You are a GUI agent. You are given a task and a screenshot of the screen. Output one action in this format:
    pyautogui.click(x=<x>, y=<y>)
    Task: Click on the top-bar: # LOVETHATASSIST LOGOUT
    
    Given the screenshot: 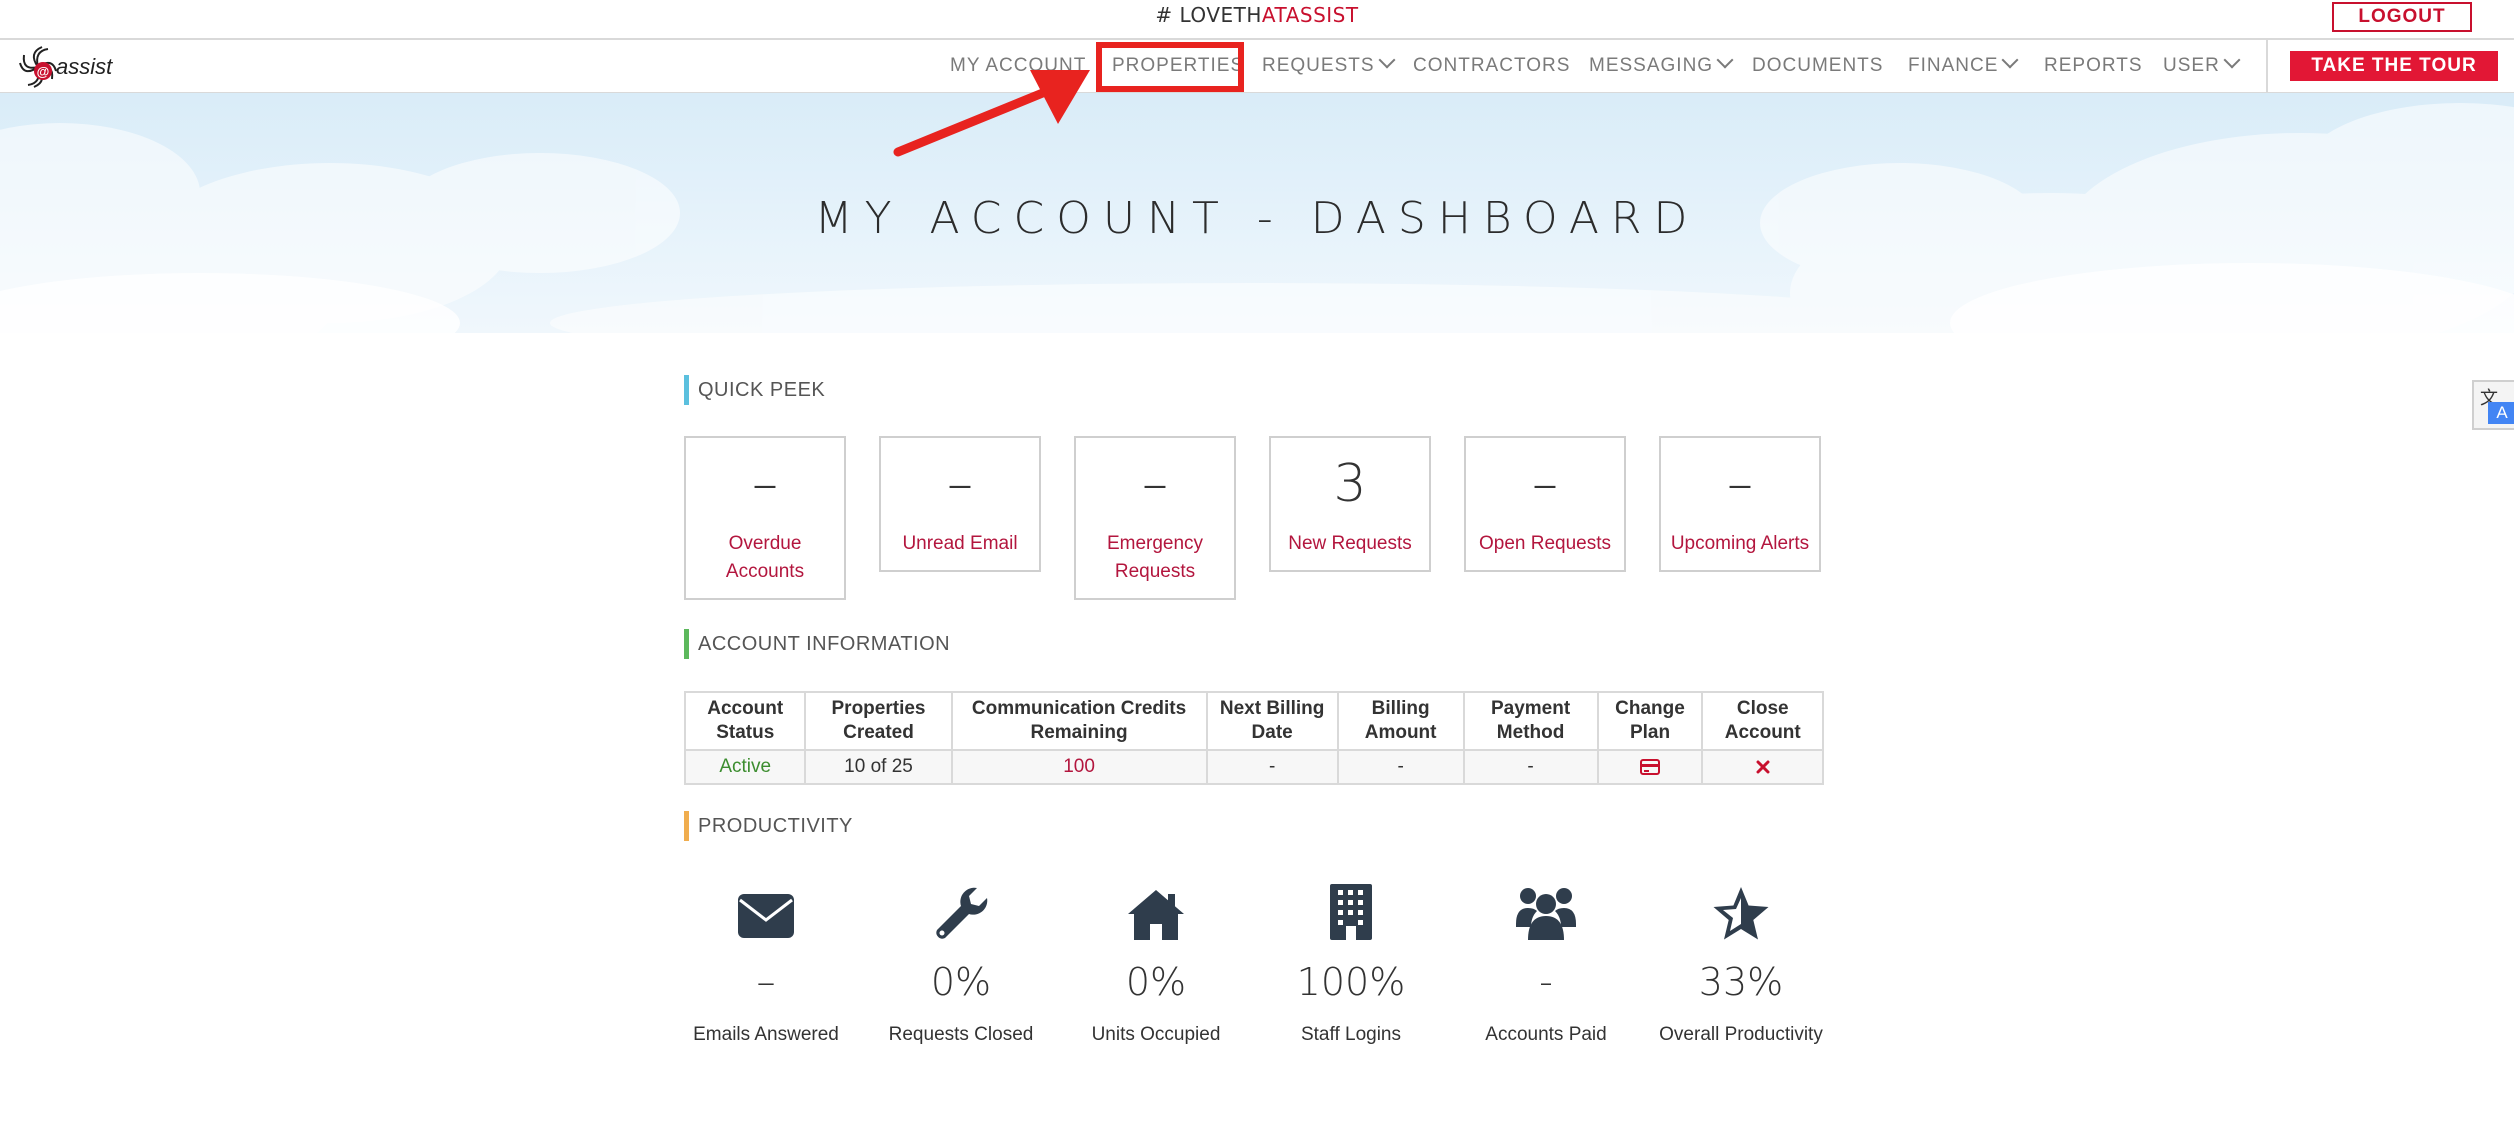 What is the action you would take?
    pyautogui.click(x=1257, y=20)
    